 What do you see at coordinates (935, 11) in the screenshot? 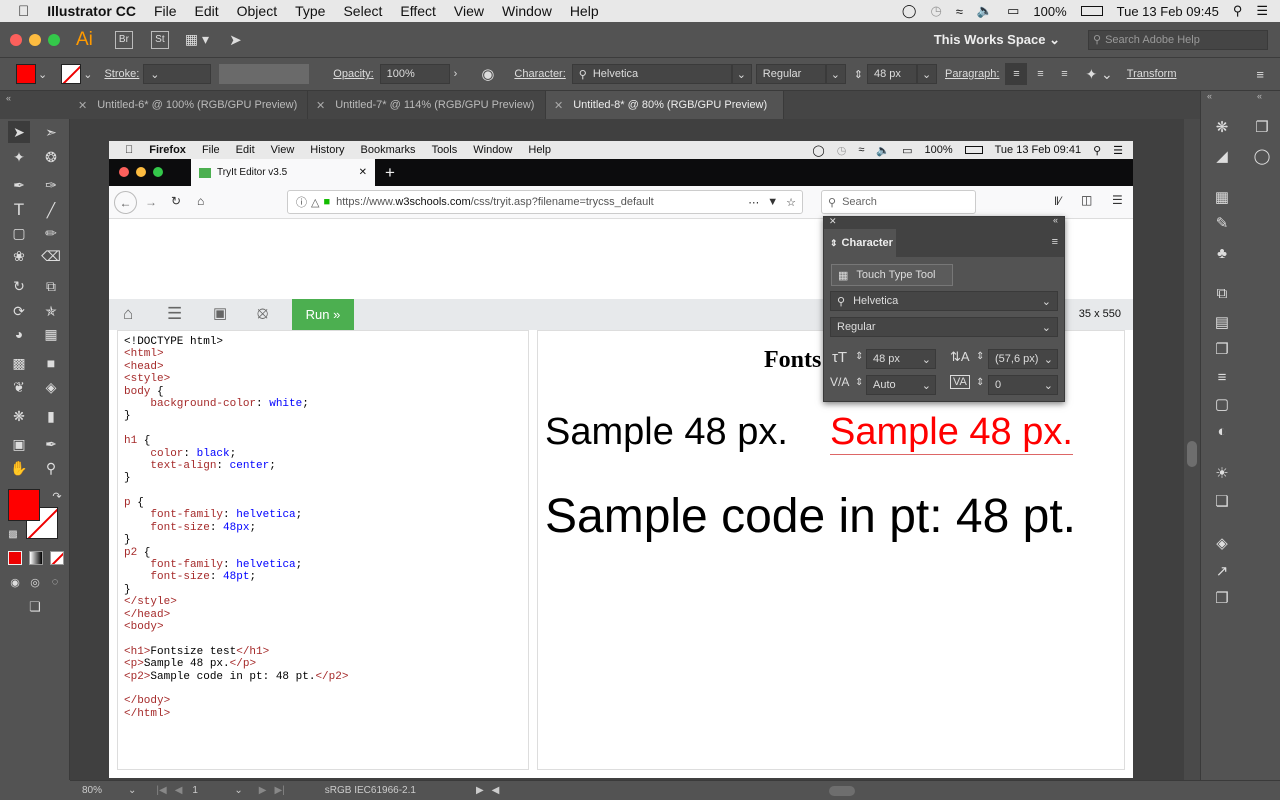
I see `time-machine-icon: ◷` at bounding box center [935, 11].